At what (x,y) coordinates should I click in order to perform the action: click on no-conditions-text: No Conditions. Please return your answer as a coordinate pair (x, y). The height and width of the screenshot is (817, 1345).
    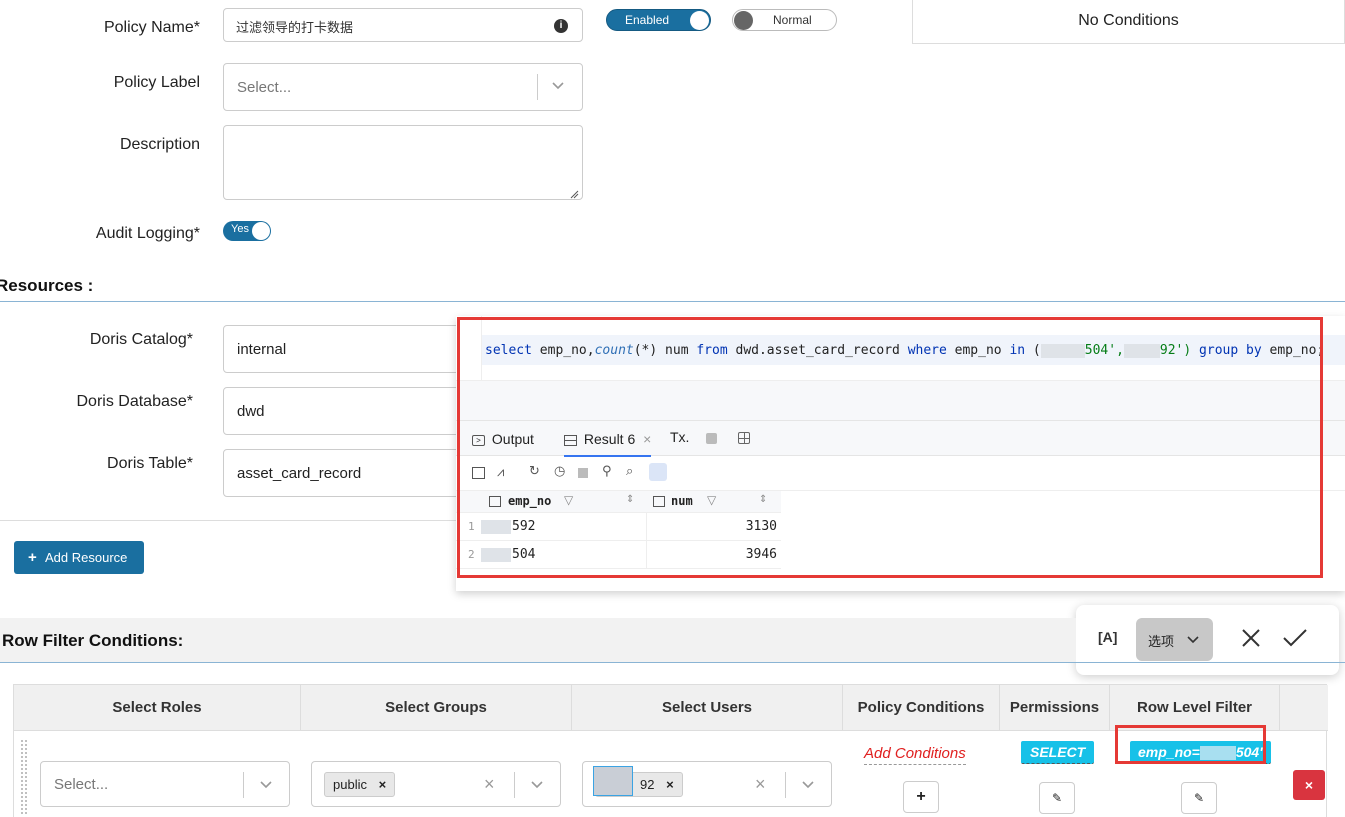
    Looking at the image, I should click on (1128, 20).